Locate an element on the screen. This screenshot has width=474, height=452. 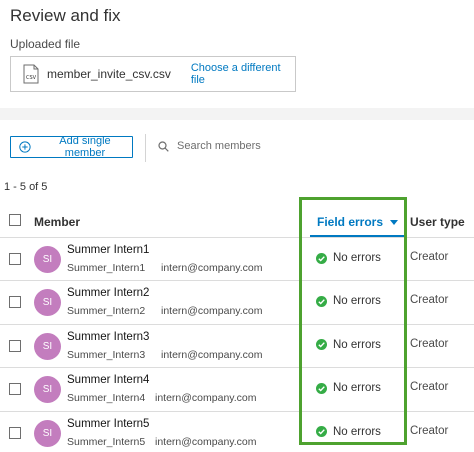
select-all-checkbox is located at coordinates (15, 220).